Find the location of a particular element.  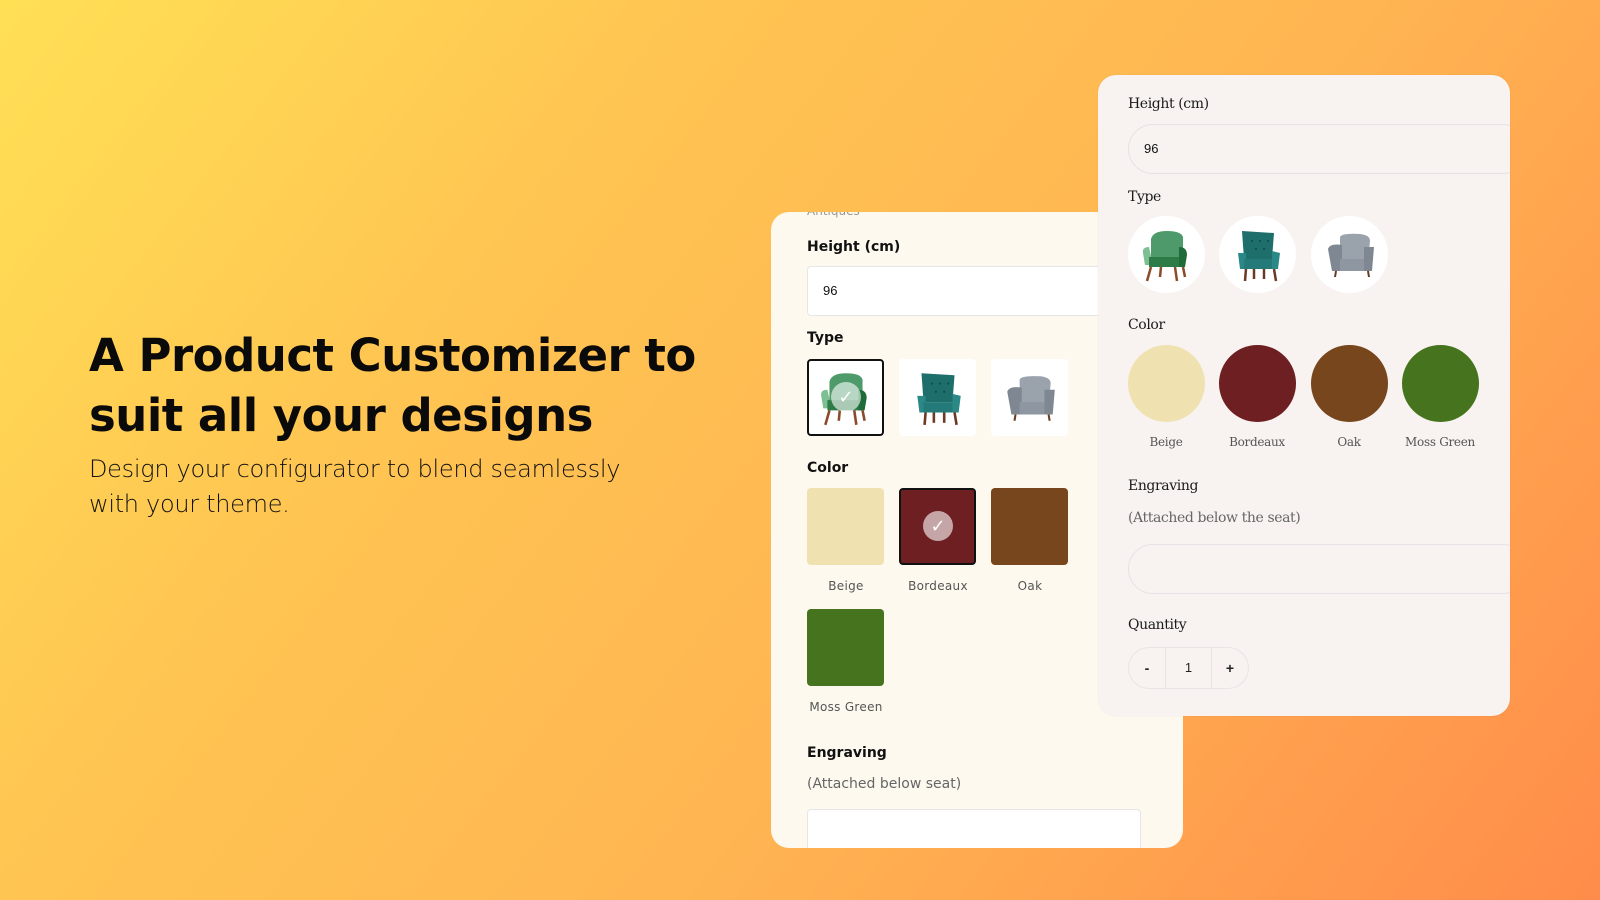

cut-off-label: Antiques is located at coordinates (833, 215).